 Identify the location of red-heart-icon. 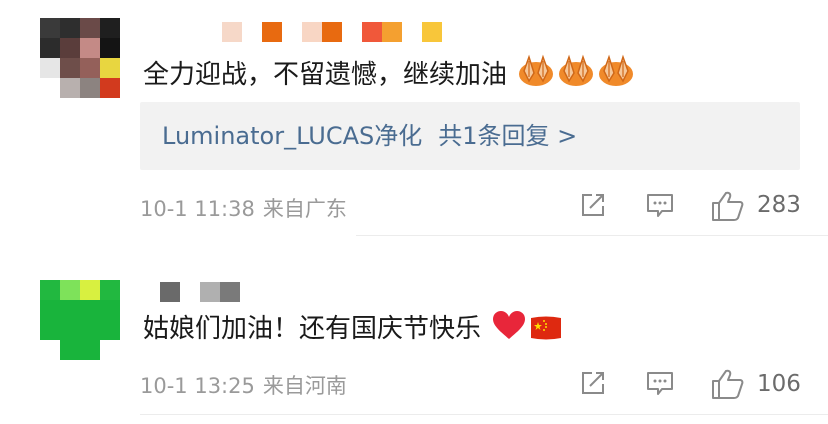
(509, 325).